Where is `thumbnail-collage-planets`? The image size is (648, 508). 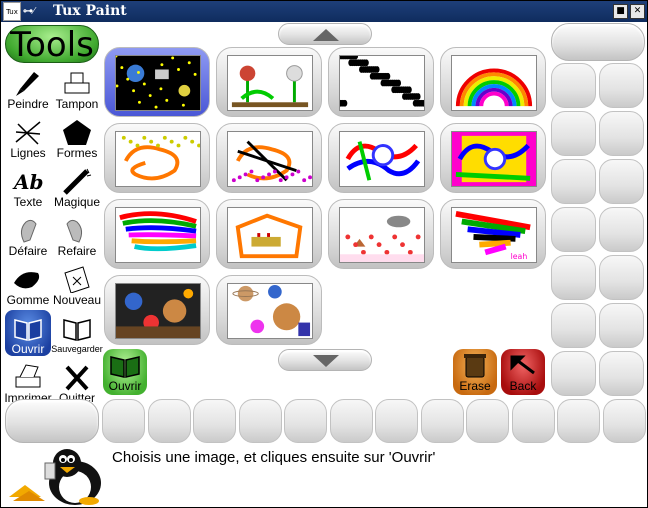
thumbnail-collage-planets is located at coordinates (269, 310).